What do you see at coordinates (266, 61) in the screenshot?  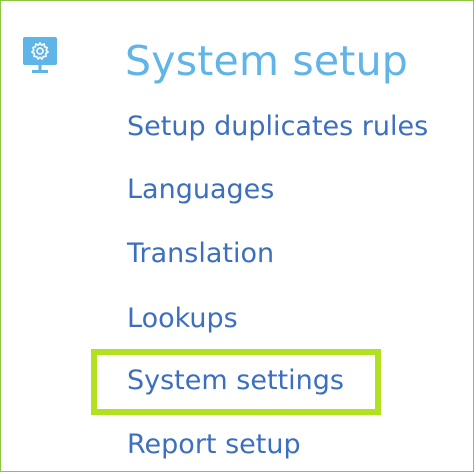 I see `section-title: System setup` at bounding box center [266, 61].